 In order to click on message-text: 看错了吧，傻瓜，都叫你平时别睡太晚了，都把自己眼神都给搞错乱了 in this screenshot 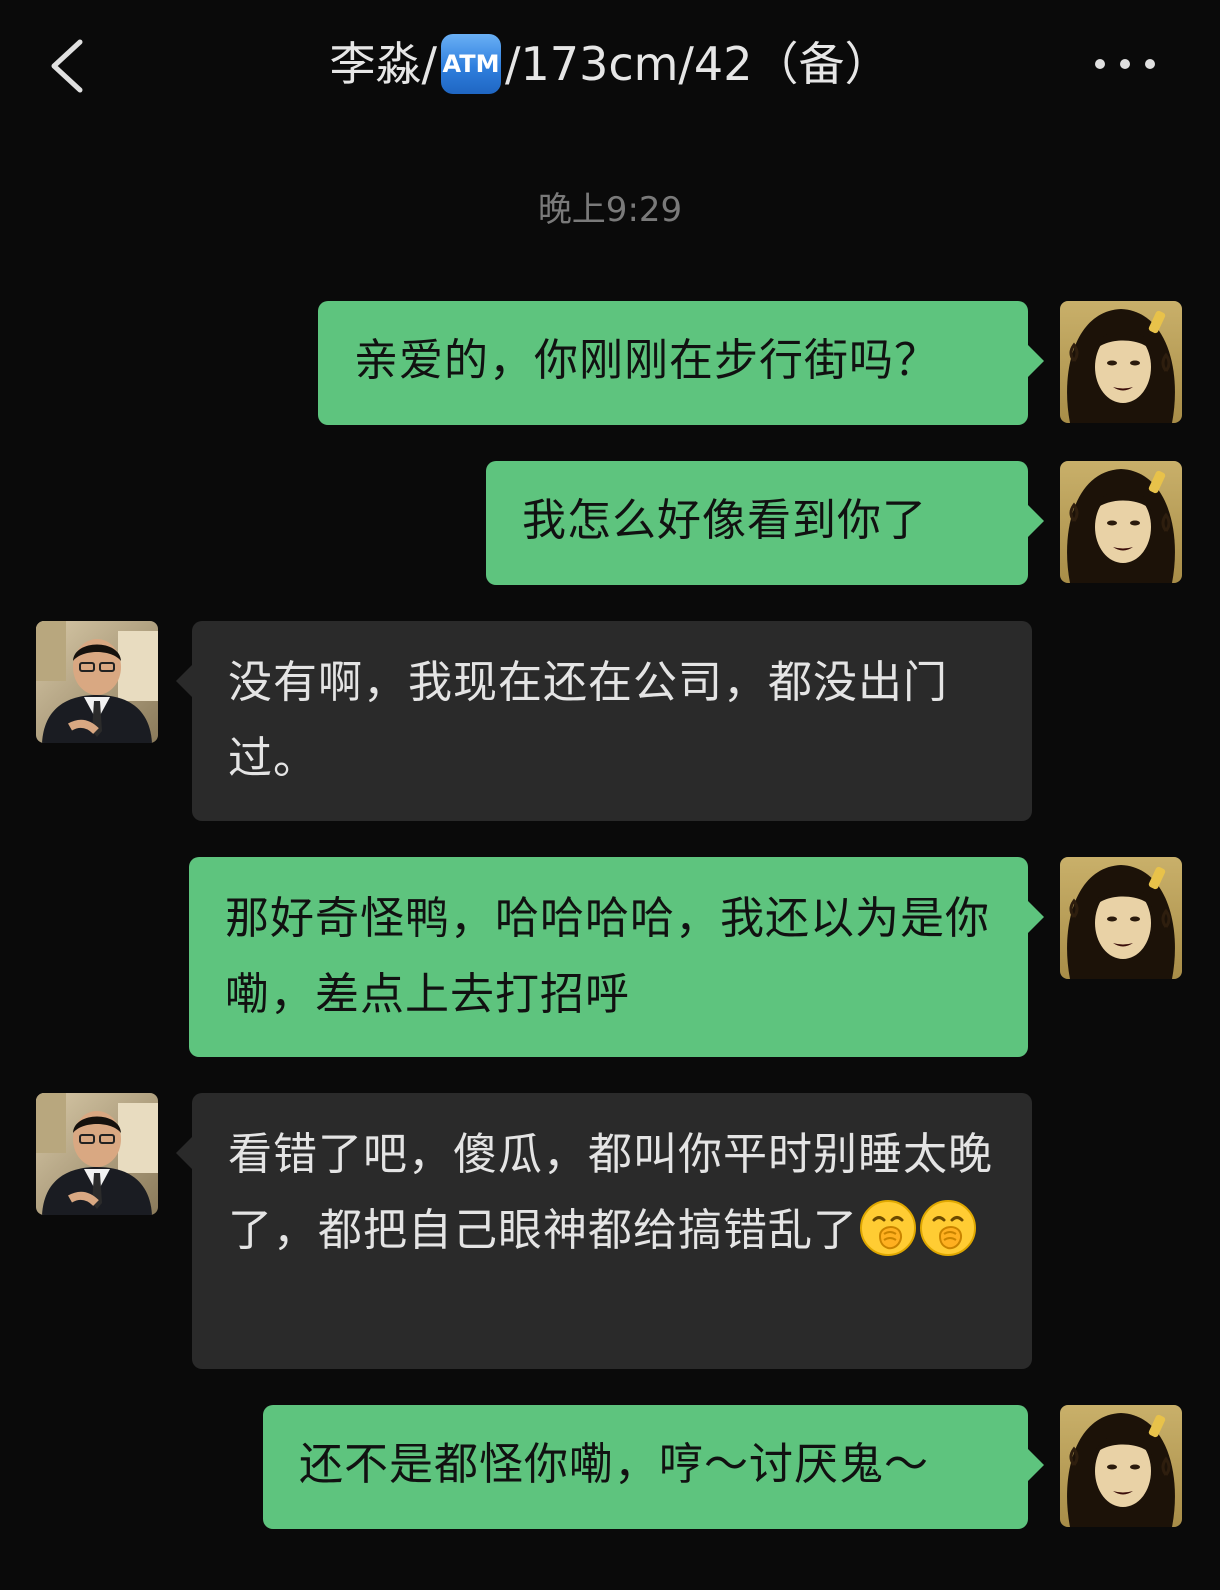, I will do `click(612, 1193)`.